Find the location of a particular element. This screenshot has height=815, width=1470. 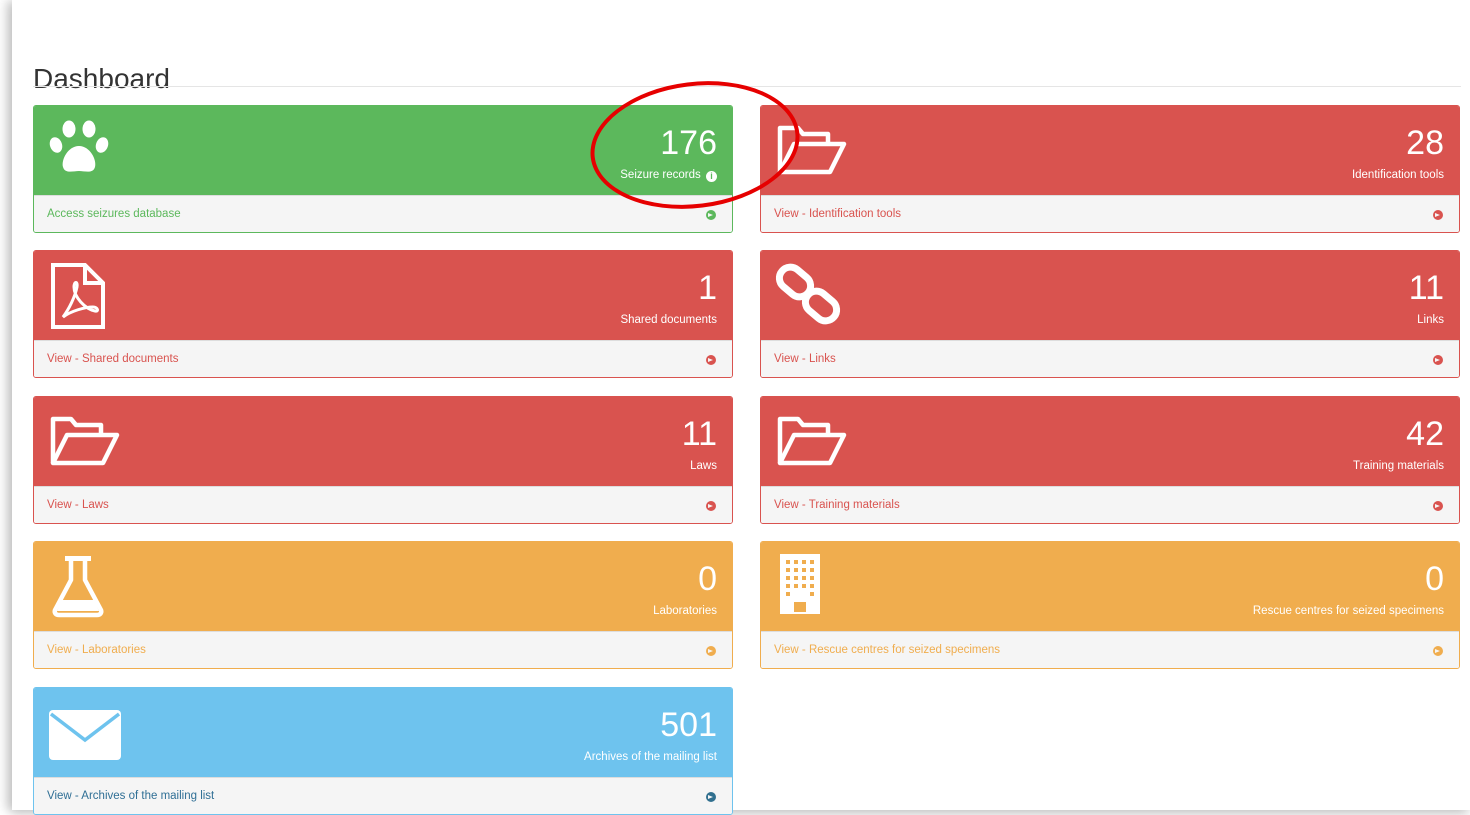

card-laboratories: 0 Laboratories View - Laboratories is located at coordinates (383, 605).